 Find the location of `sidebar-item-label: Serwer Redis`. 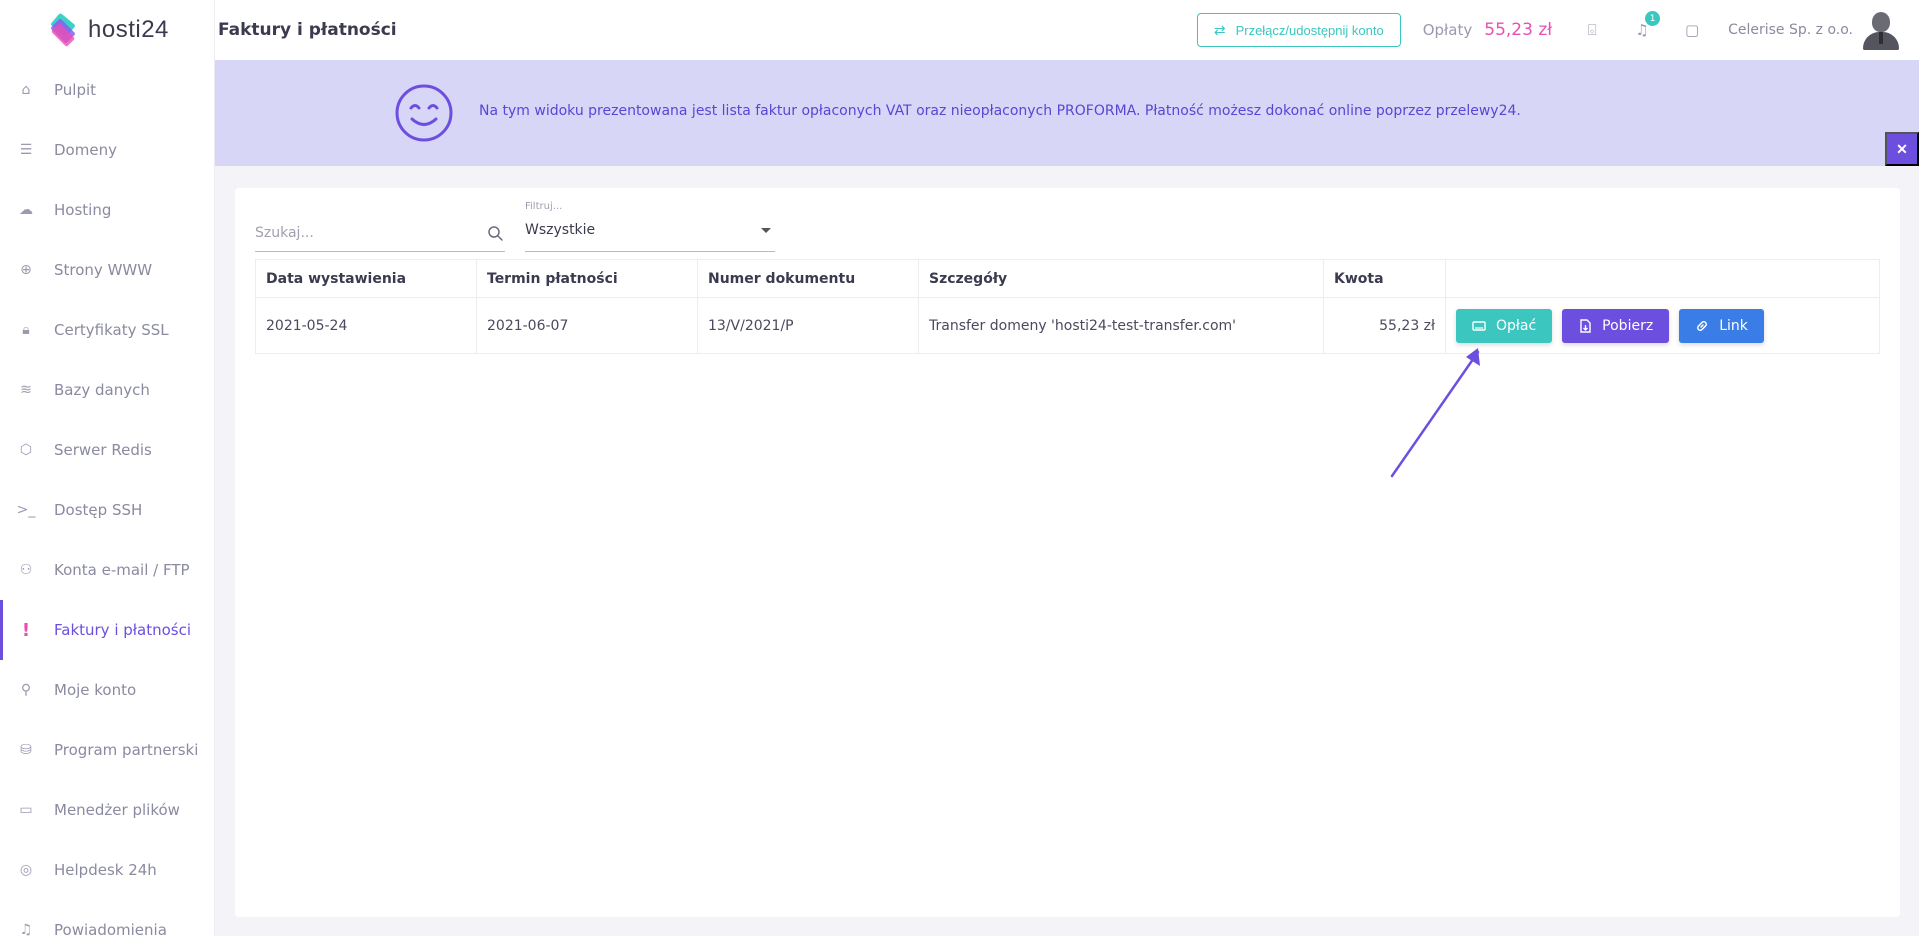

sidebar-item-label: Serwer Redis is located at coordinates (103, 450).